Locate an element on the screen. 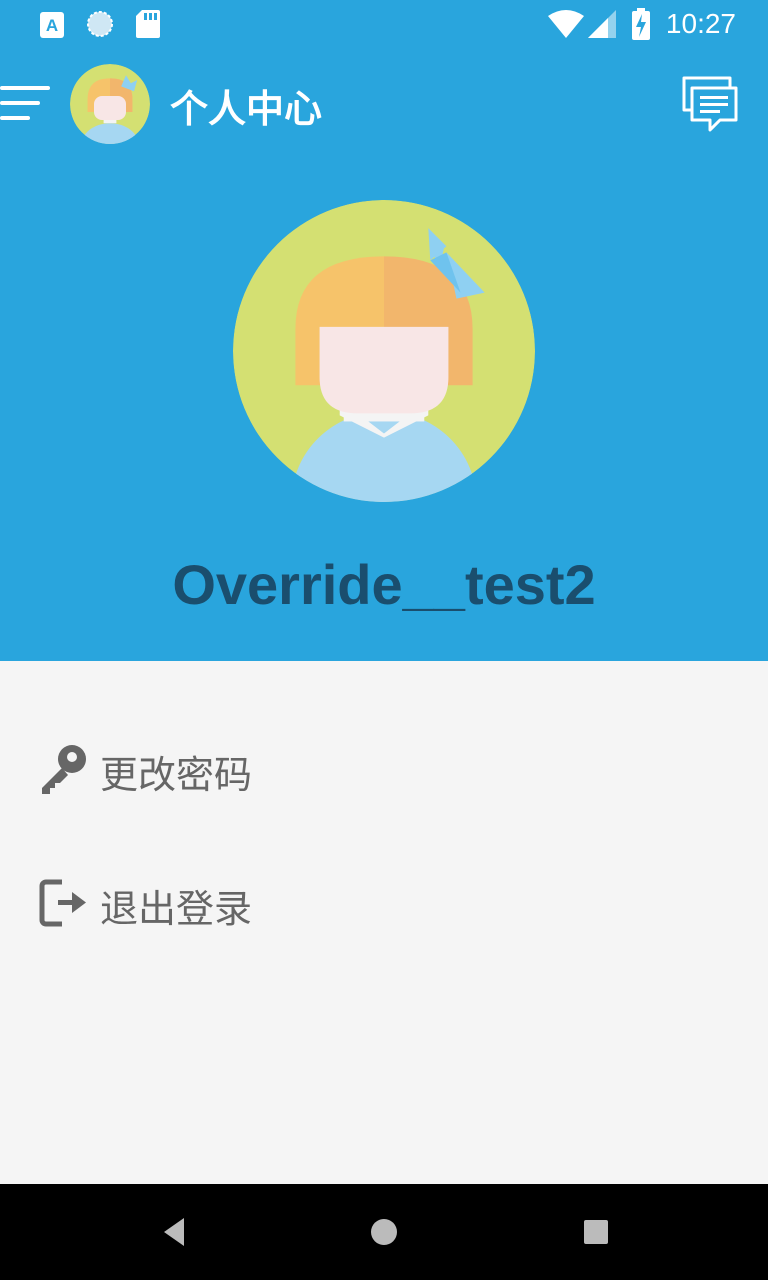 Image resolution: width=768 pixels, height=1280 pixels. wifi-icon: × is located at coordinates (566, 24).